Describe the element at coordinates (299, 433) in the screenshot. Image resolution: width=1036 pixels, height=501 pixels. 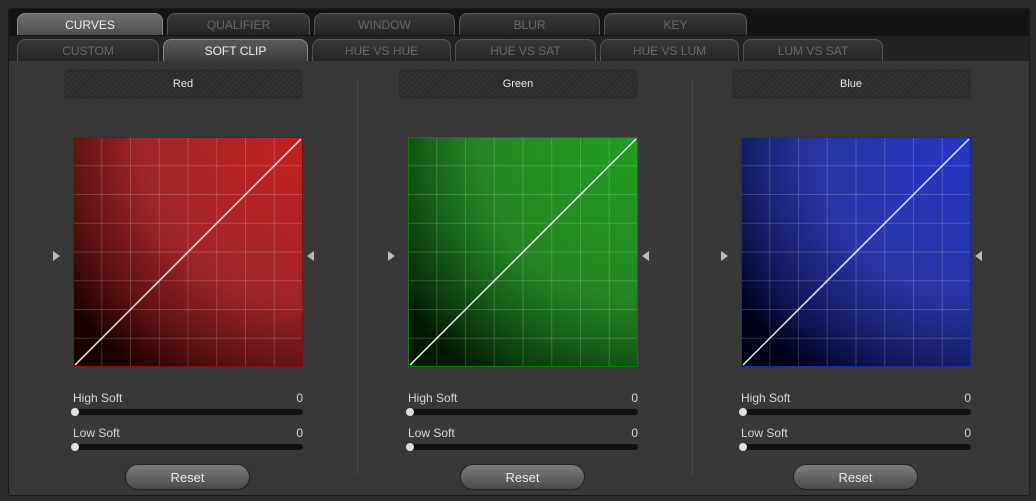
I see `red-low-soft-value: 0` at that location.